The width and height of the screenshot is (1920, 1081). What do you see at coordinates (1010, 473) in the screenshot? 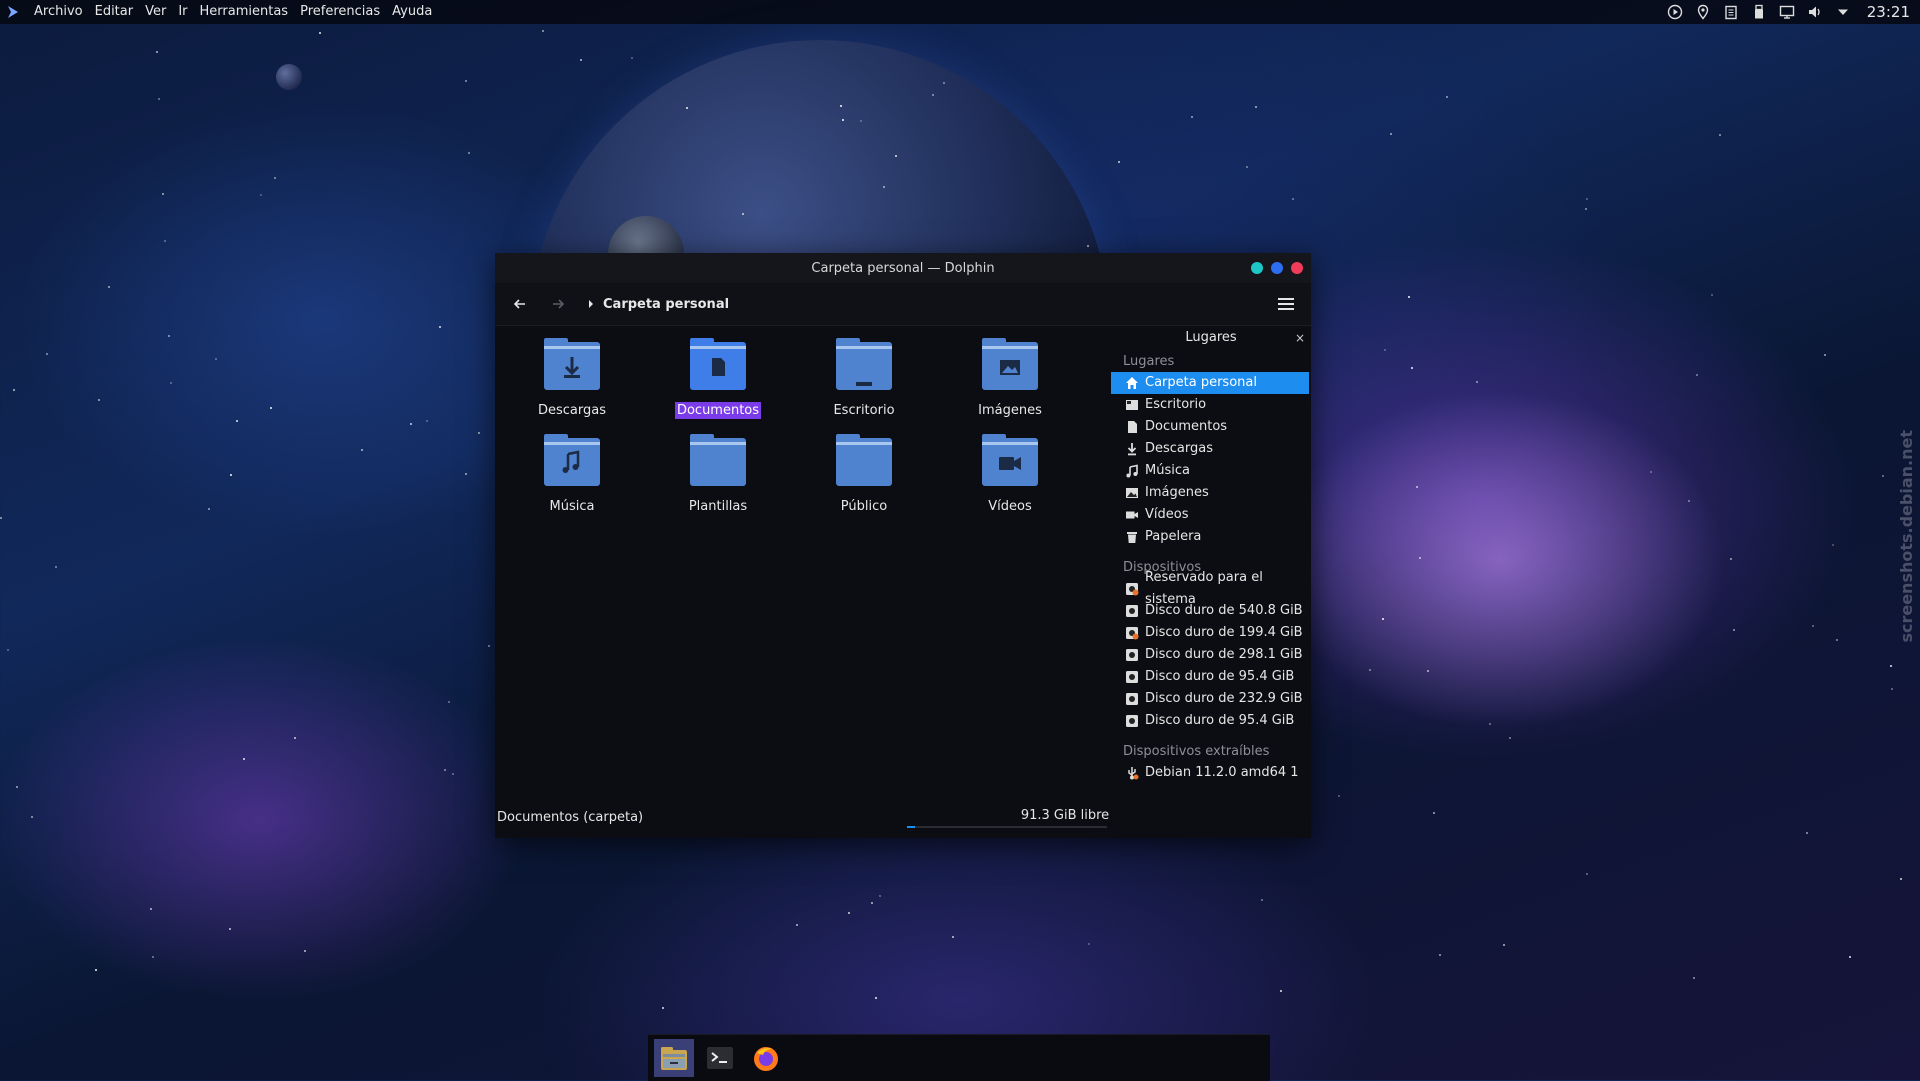
I see `file-item-videos: Vídeos` at bounding box center [1010, 473].